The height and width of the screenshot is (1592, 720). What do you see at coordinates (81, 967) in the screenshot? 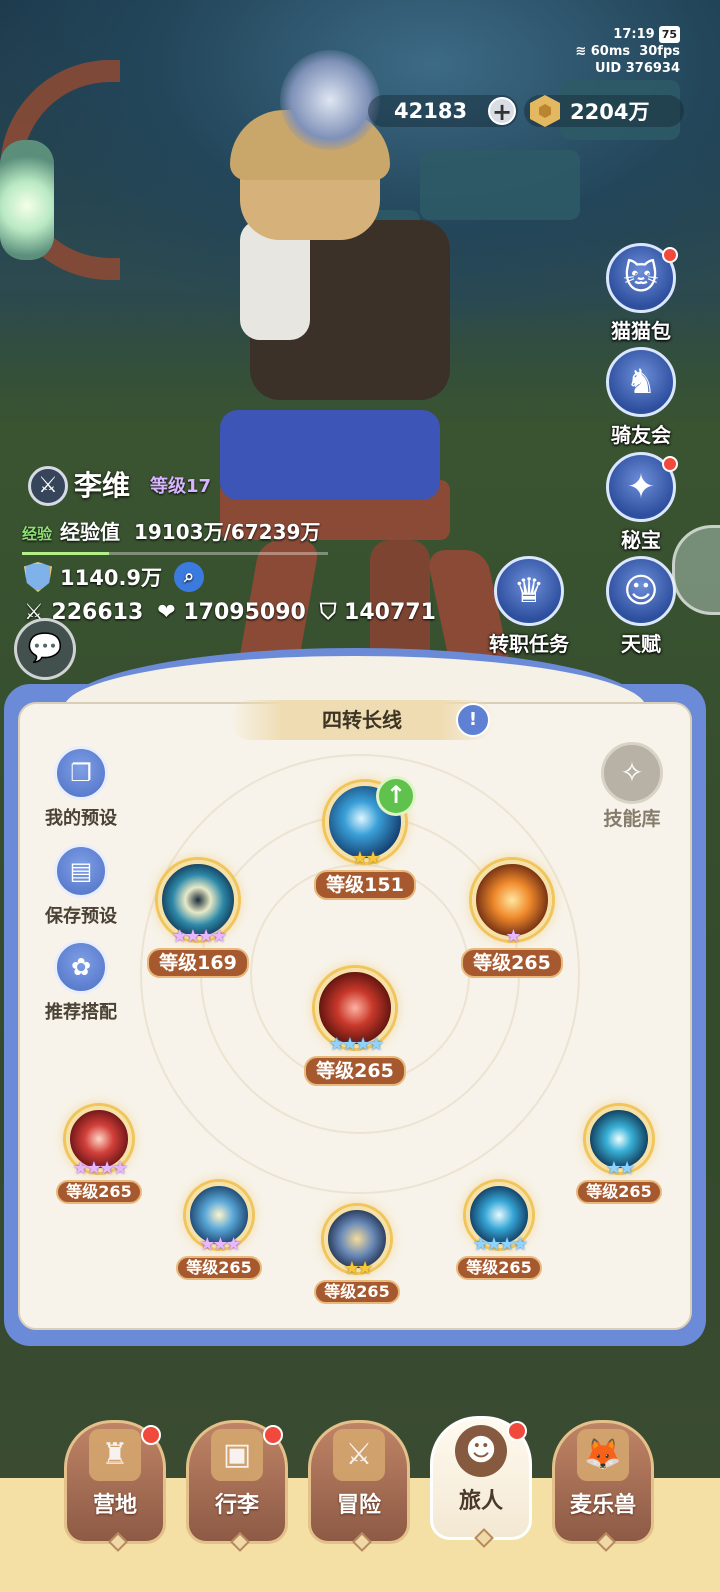
I see `recommend-icon: ✿` at bounding box center [81, 967].